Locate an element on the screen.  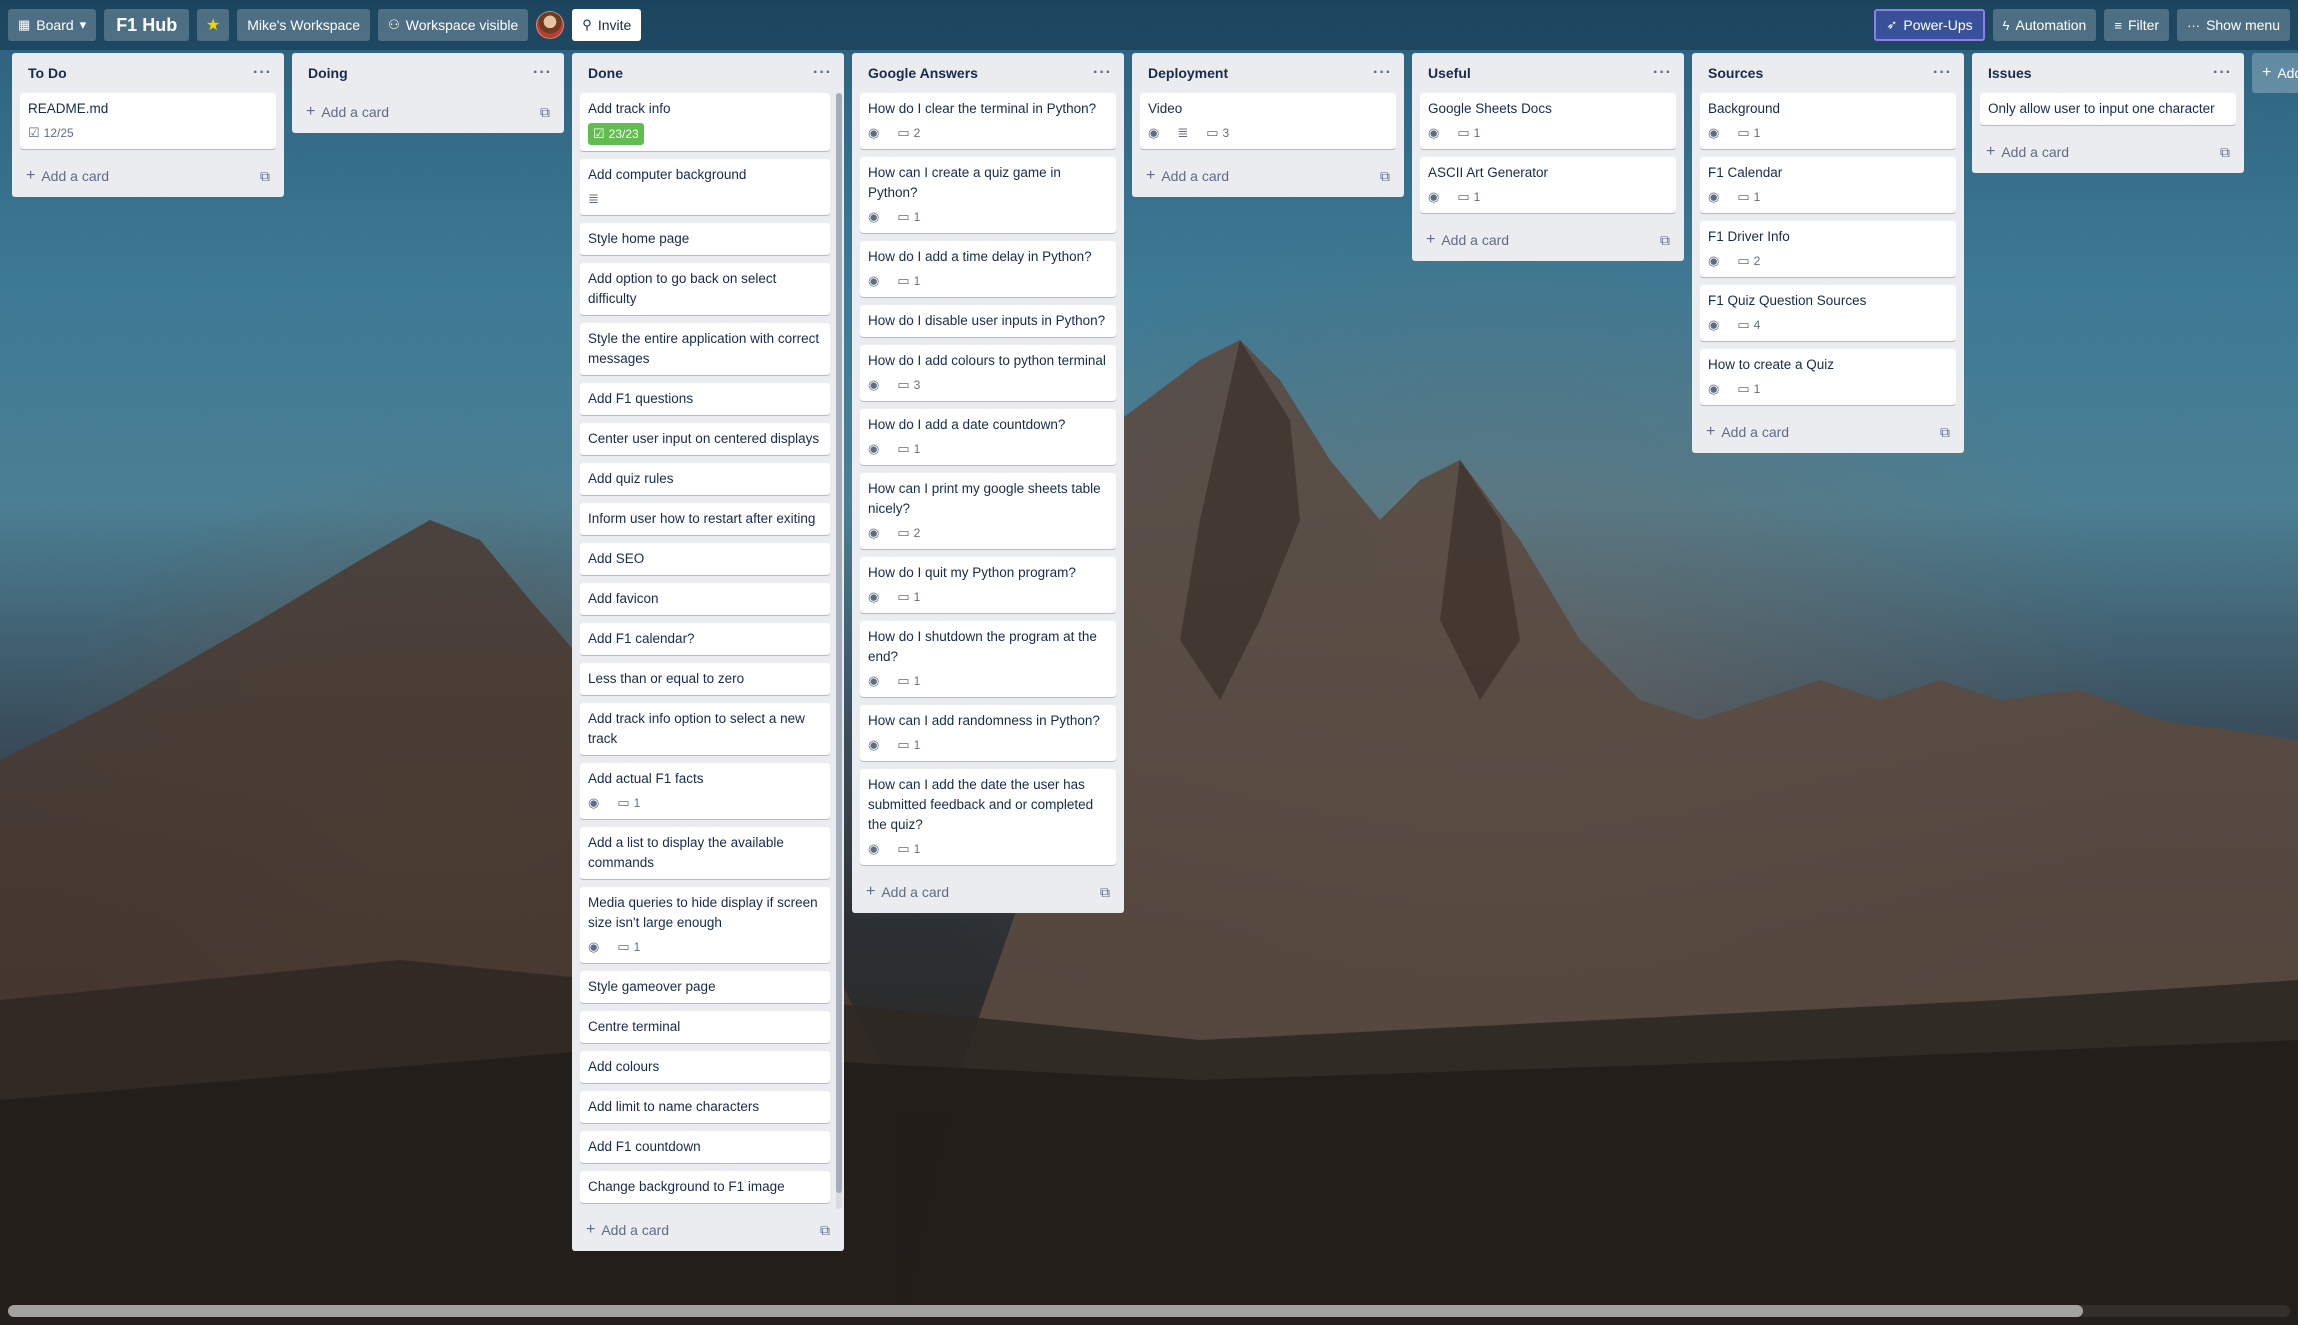
board-title: F1 Hub is located at coordinates (147, 25).